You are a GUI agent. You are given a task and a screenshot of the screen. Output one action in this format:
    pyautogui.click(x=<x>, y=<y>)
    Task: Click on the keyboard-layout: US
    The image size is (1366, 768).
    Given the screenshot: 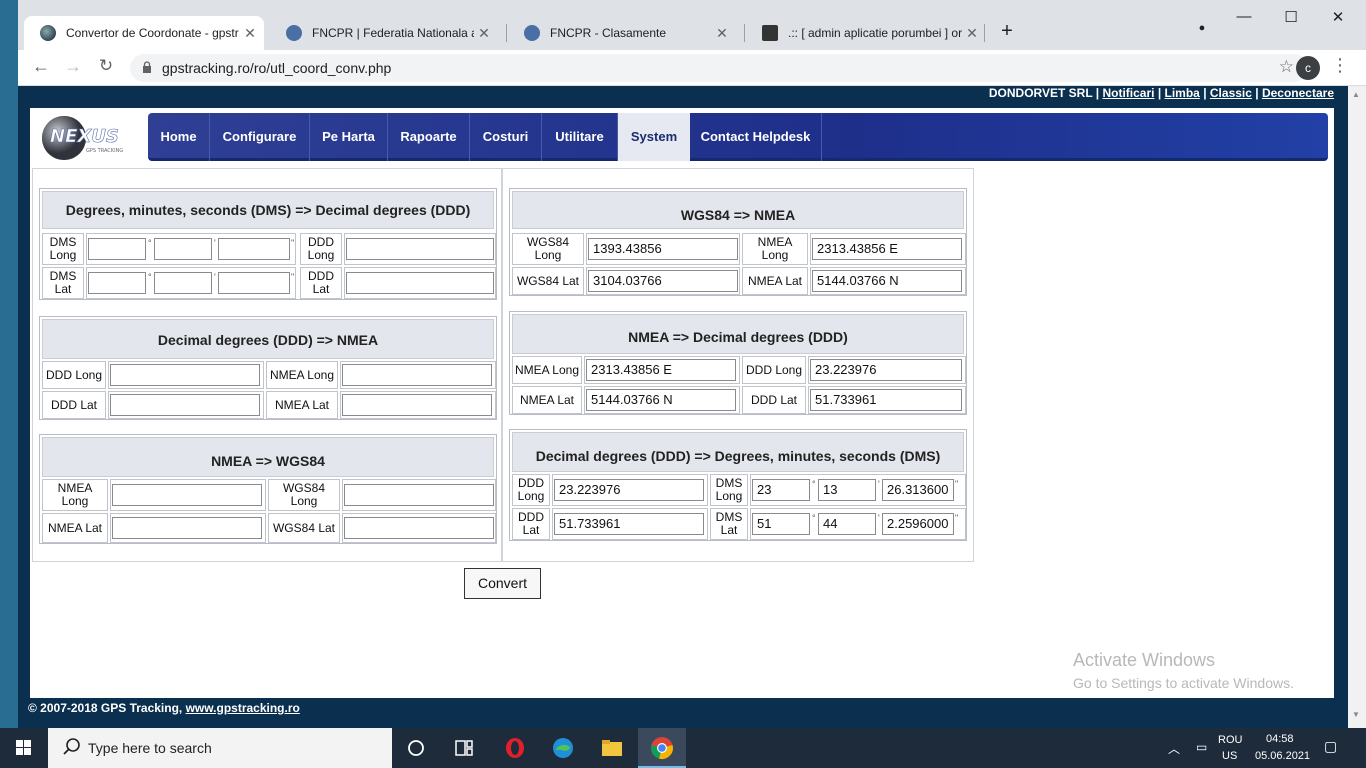 What is the action you would take?
    pyautogui.click(x=1229, y=756)
    